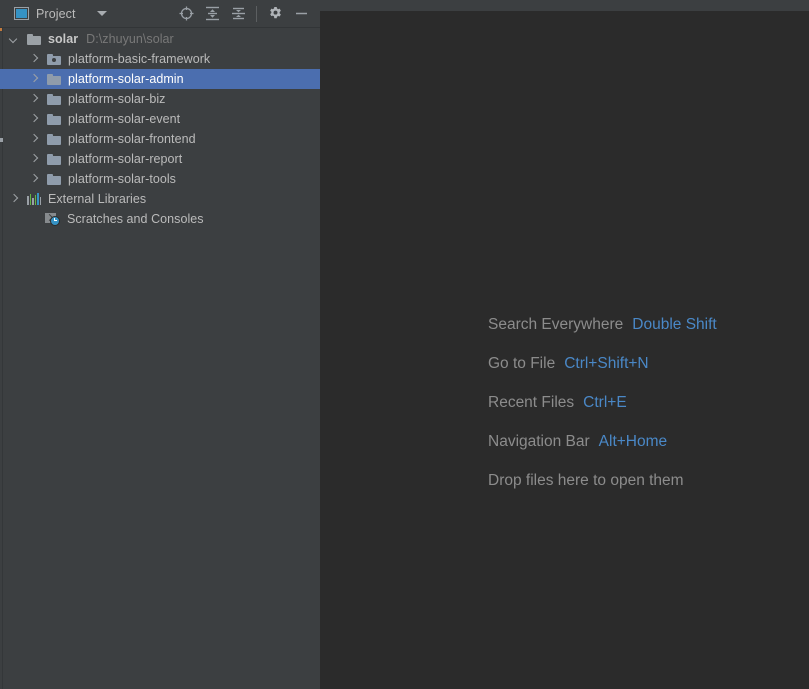  I want to click on tree-row: platform-solar-tools, so click(160, 179).